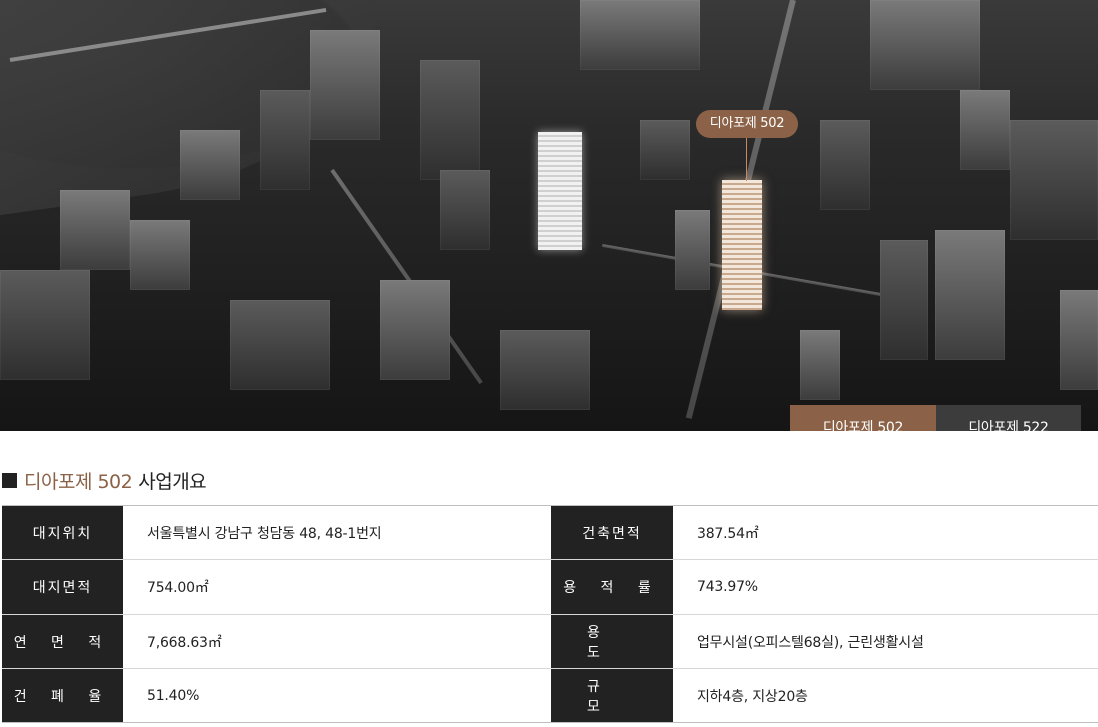 The height and width of the screenshot is (727, 1098). What do you see at coordinates (728, 533) in the screenshot?
I see `row-value: 387.54㎡` at bounding box center [728, 533].